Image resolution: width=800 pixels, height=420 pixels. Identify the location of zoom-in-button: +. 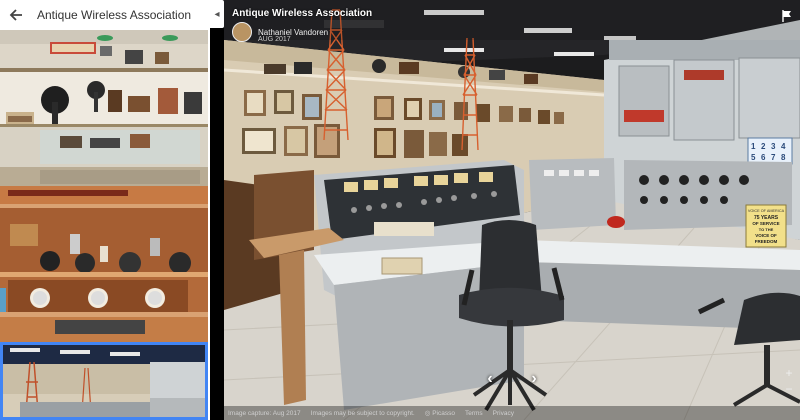
(789, 373).